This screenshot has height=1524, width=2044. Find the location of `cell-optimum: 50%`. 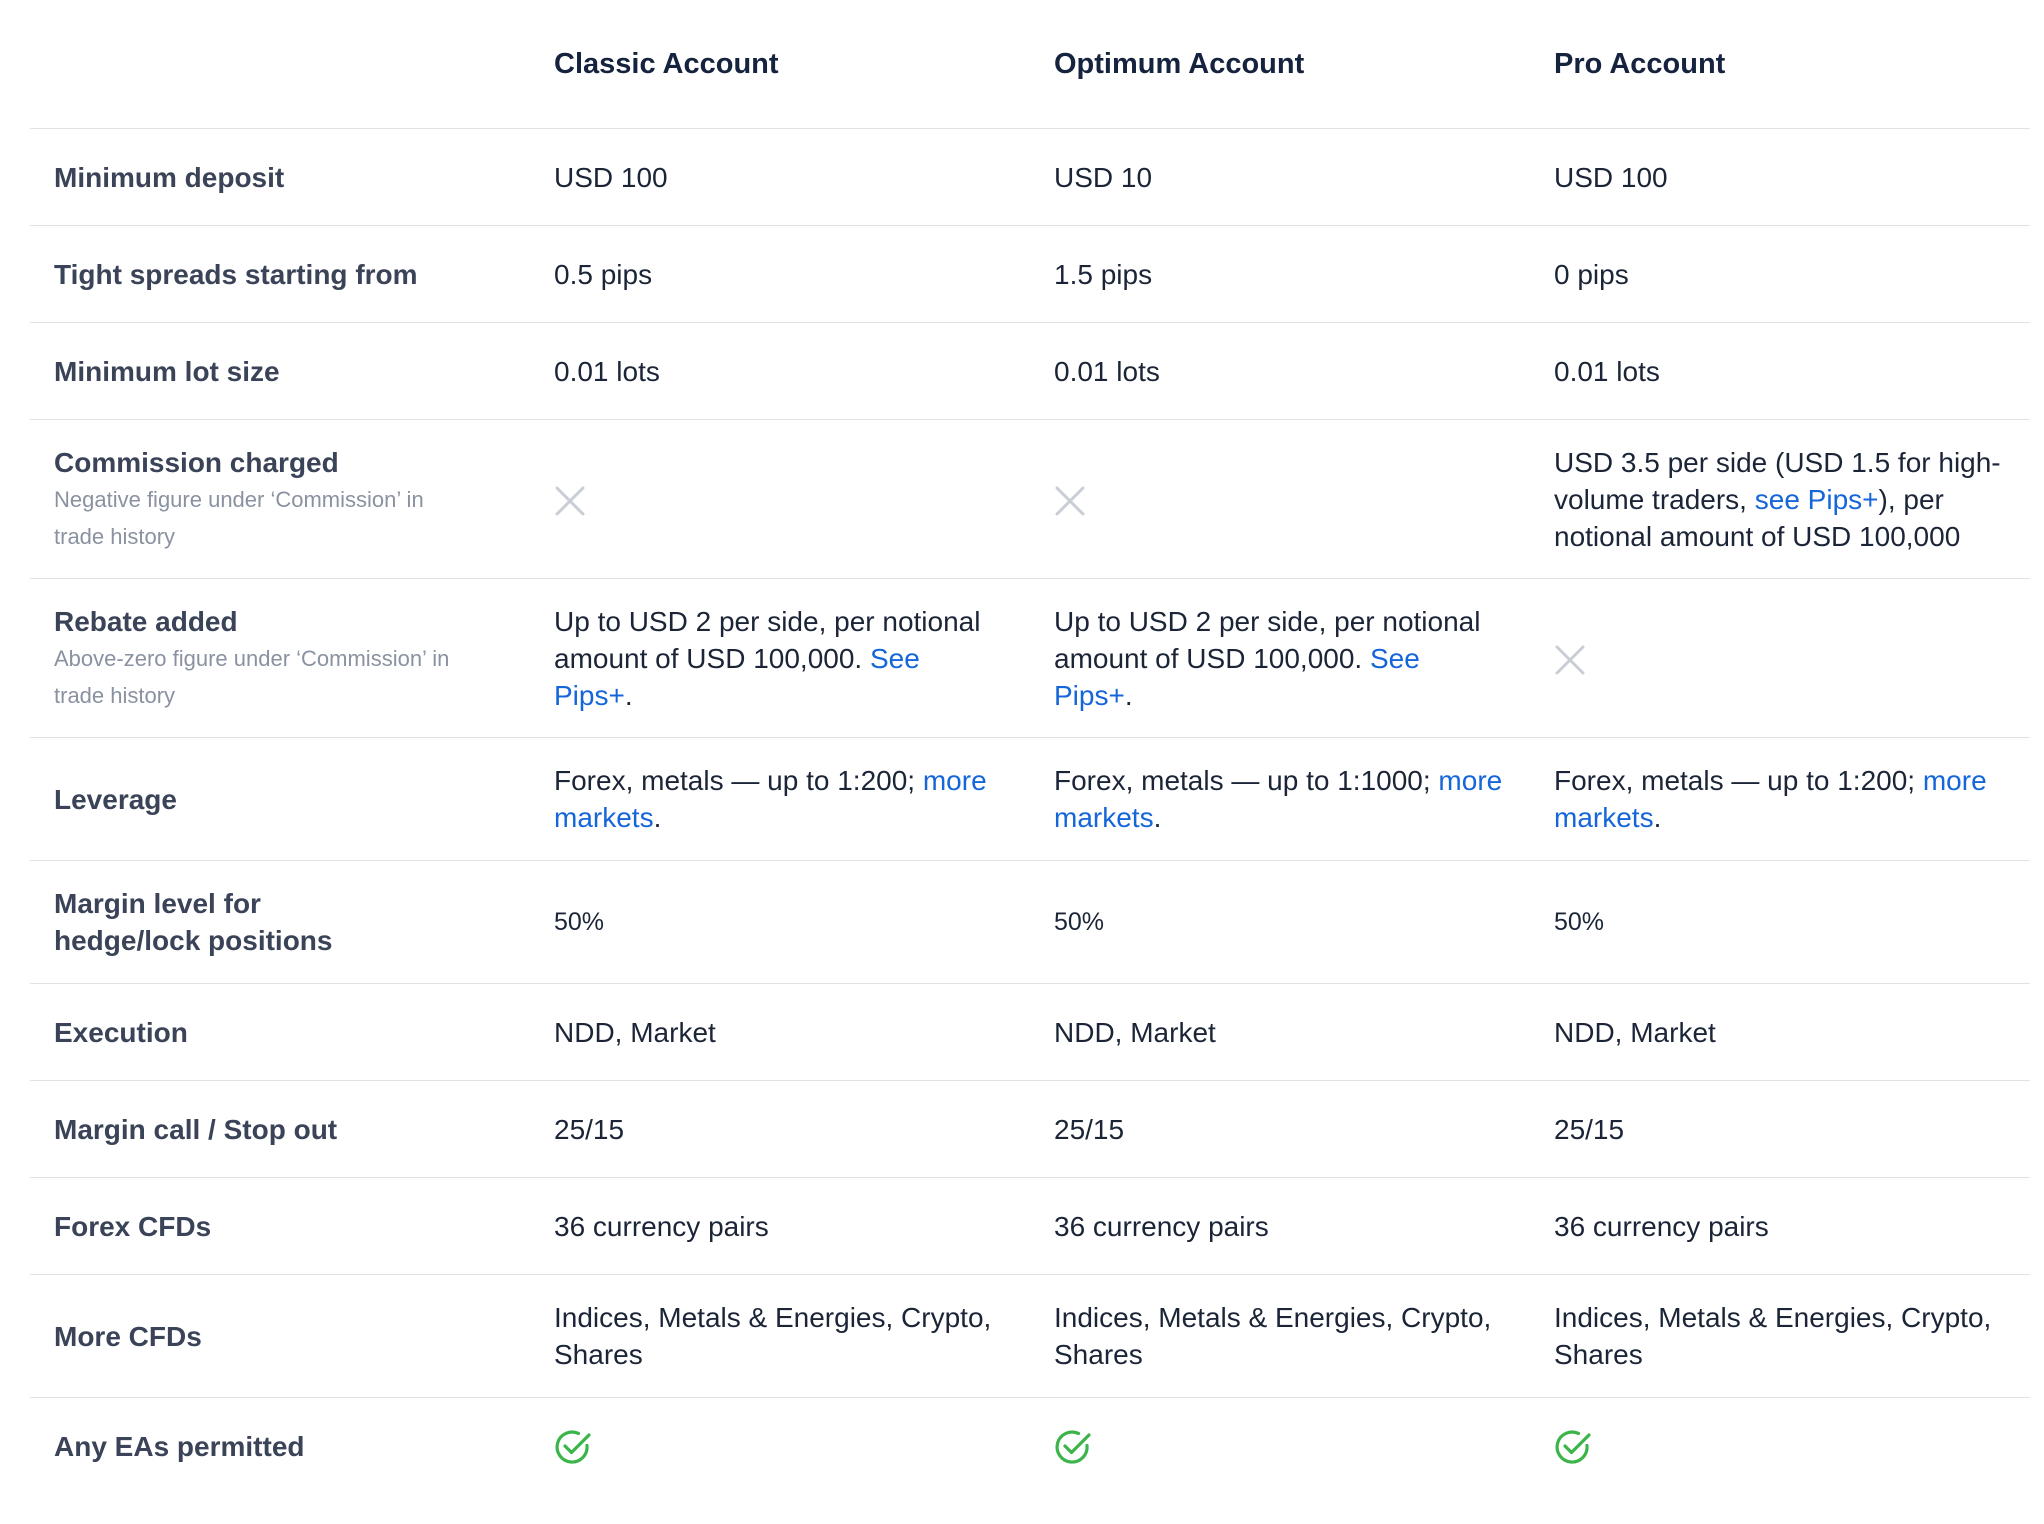

cell-optimum: 50% is located at coordinates (1280, 922).